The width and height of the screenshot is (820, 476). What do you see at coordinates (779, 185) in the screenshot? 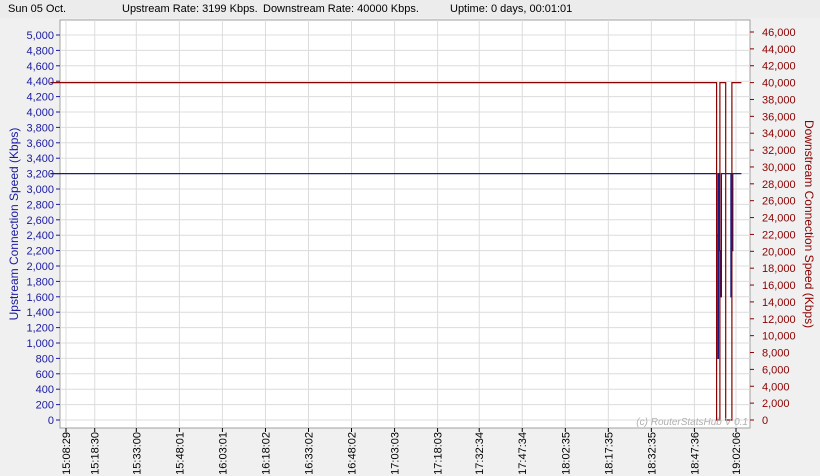
I see `right-tick-label: 28,000` at bounding box center [779, 185].